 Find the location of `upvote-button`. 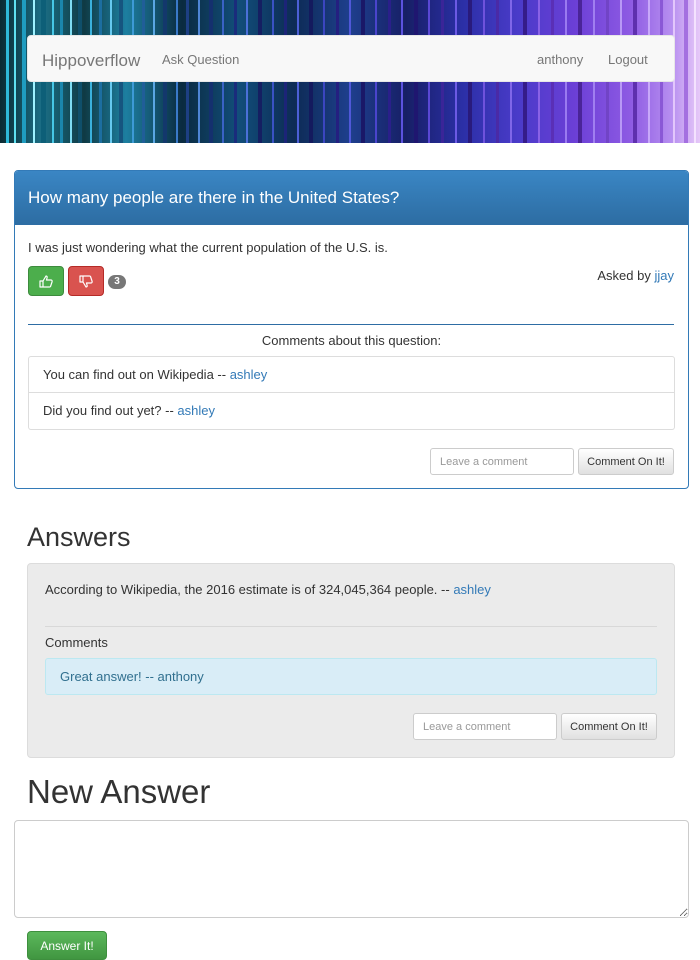

upvote-button is located at coordinates (46, 281).